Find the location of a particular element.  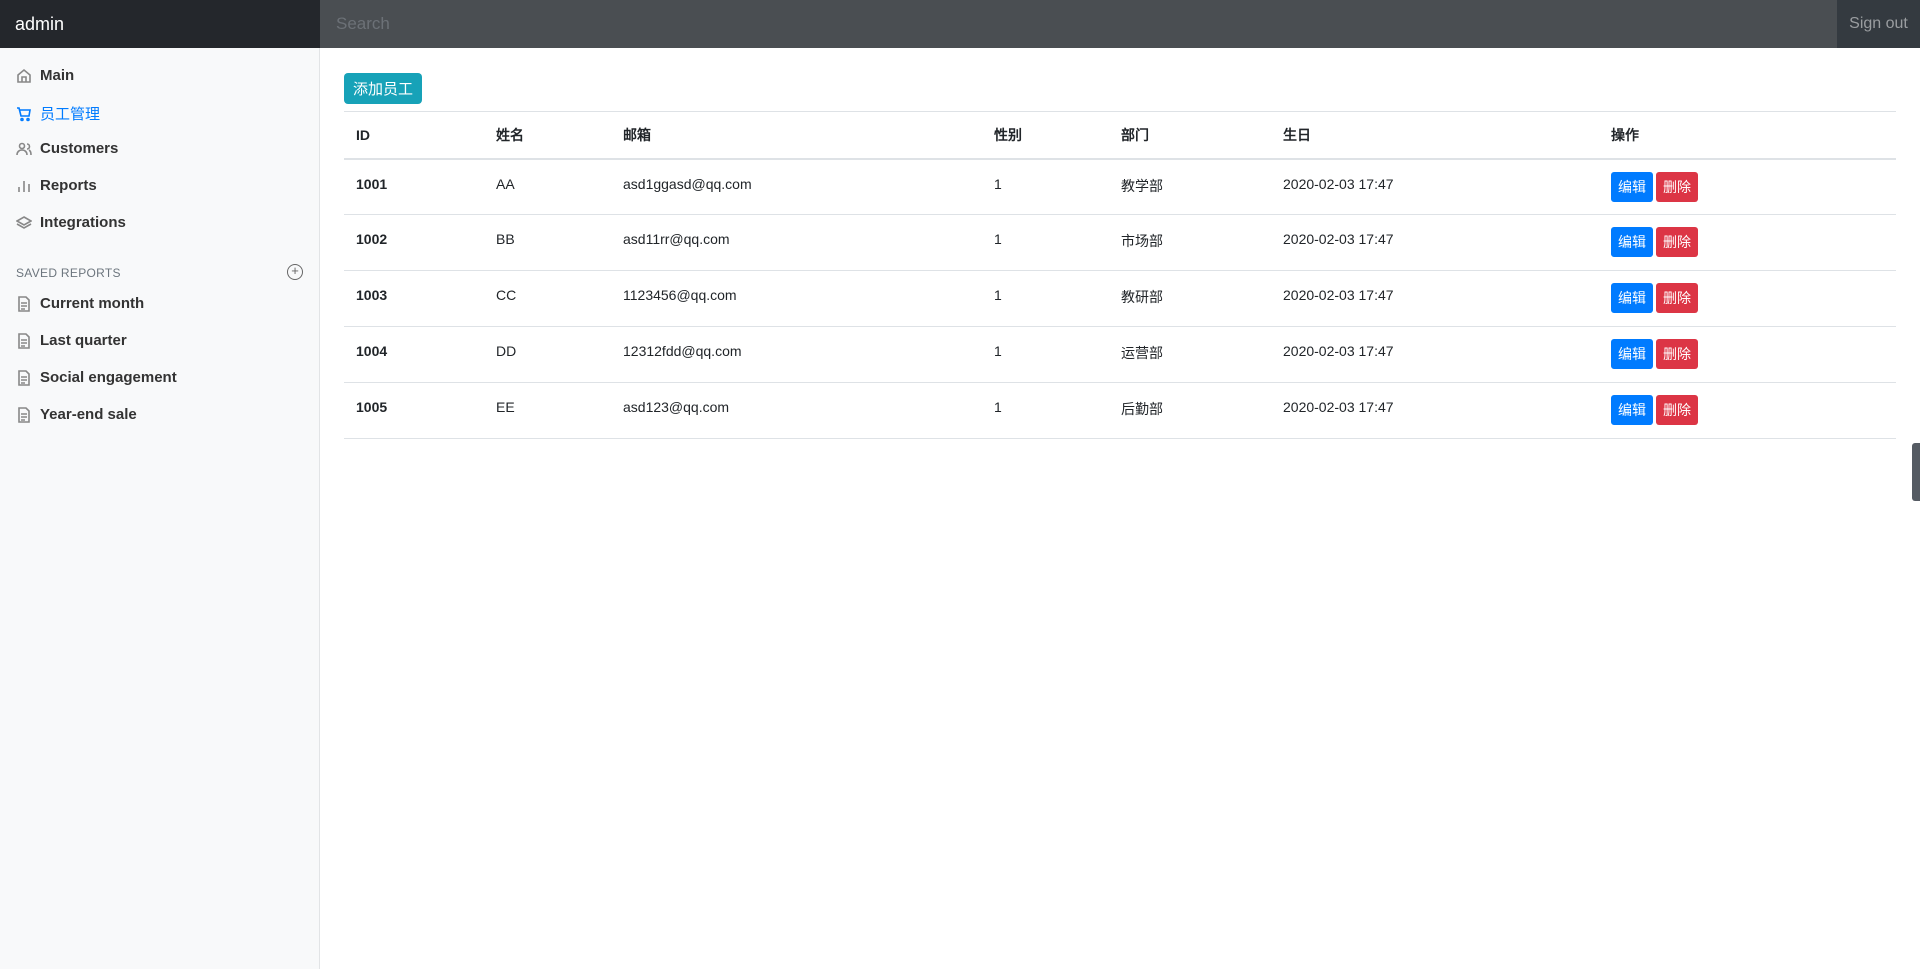

bar-chart-icon is located at coordinates (24, 186).